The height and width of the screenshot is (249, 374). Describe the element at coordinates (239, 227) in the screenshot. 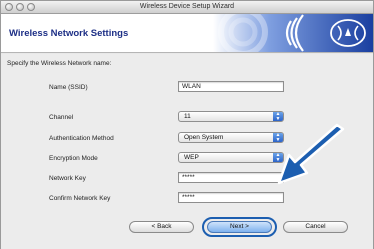

I see `next-button: Next >` at that location.